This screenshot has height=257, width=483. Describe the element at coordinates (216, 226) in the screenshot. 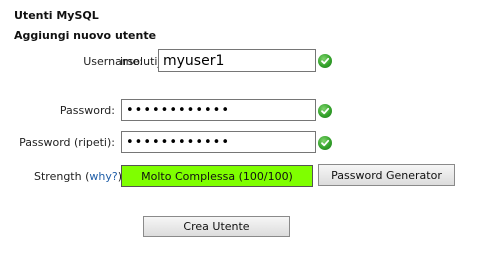

I see `create-user-button: Crea Utente` at that location.